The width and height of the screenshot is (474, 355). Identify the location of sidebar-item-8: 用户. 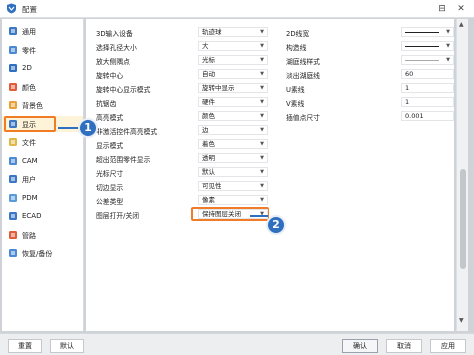
(43, 179).